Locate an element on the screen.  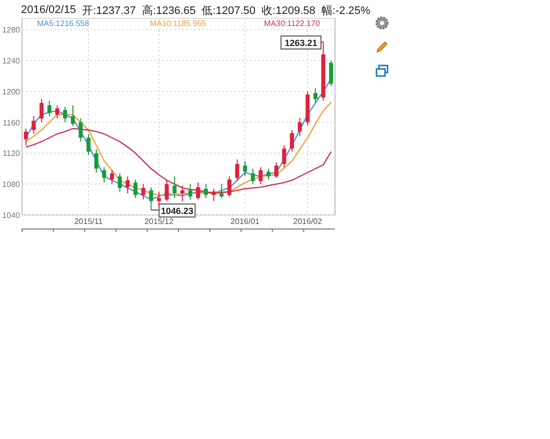
quote-value: 收:1209.58 is located at coordinates (289, 11).